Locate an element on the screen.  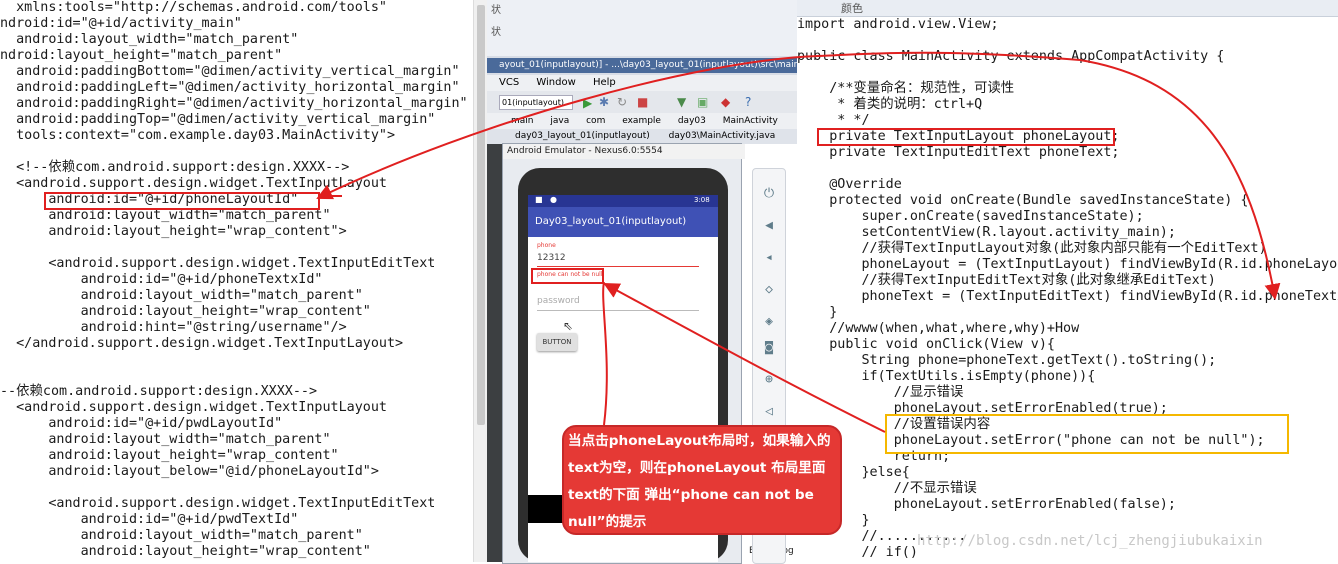
code-line: import android.view.View; is located at coordinates (898, 24).